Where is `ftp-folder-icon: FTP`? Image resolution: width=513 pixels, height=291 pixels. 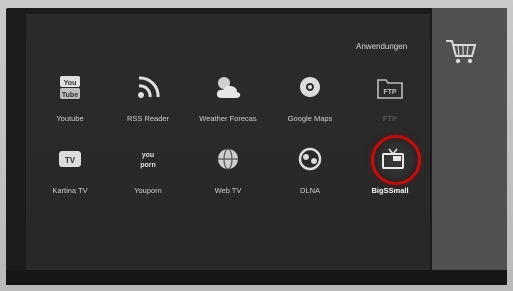 ftp-folder-icon: FTP is located at coordinates (390, 88).